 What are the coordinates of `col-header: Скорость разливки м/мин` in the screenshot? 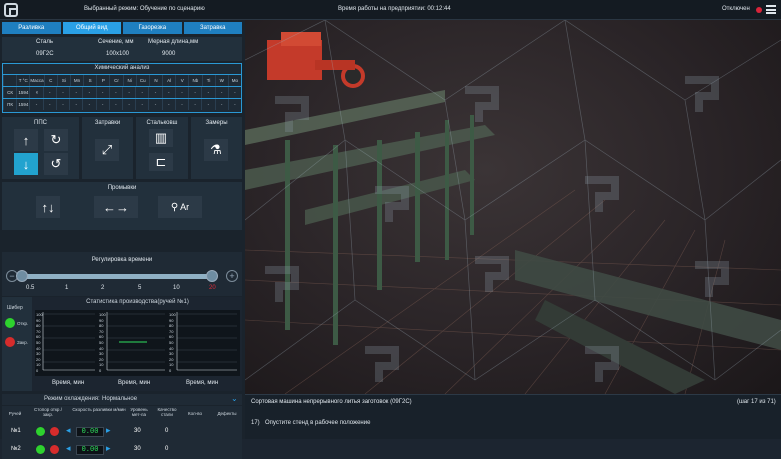 It's located at (99, 409).